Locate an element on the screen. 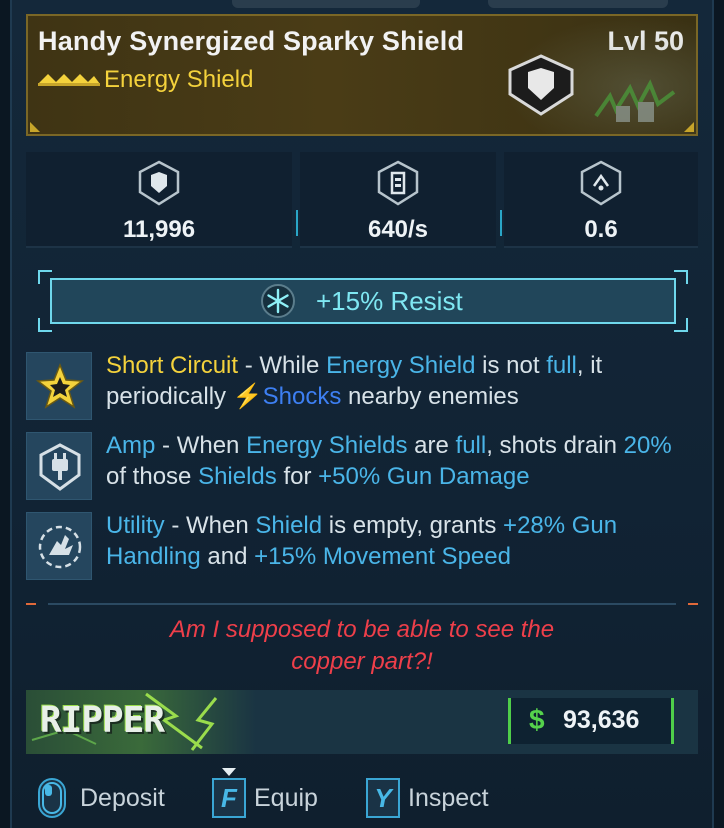  perk-name: Amp is located at coordinates (131, 445).